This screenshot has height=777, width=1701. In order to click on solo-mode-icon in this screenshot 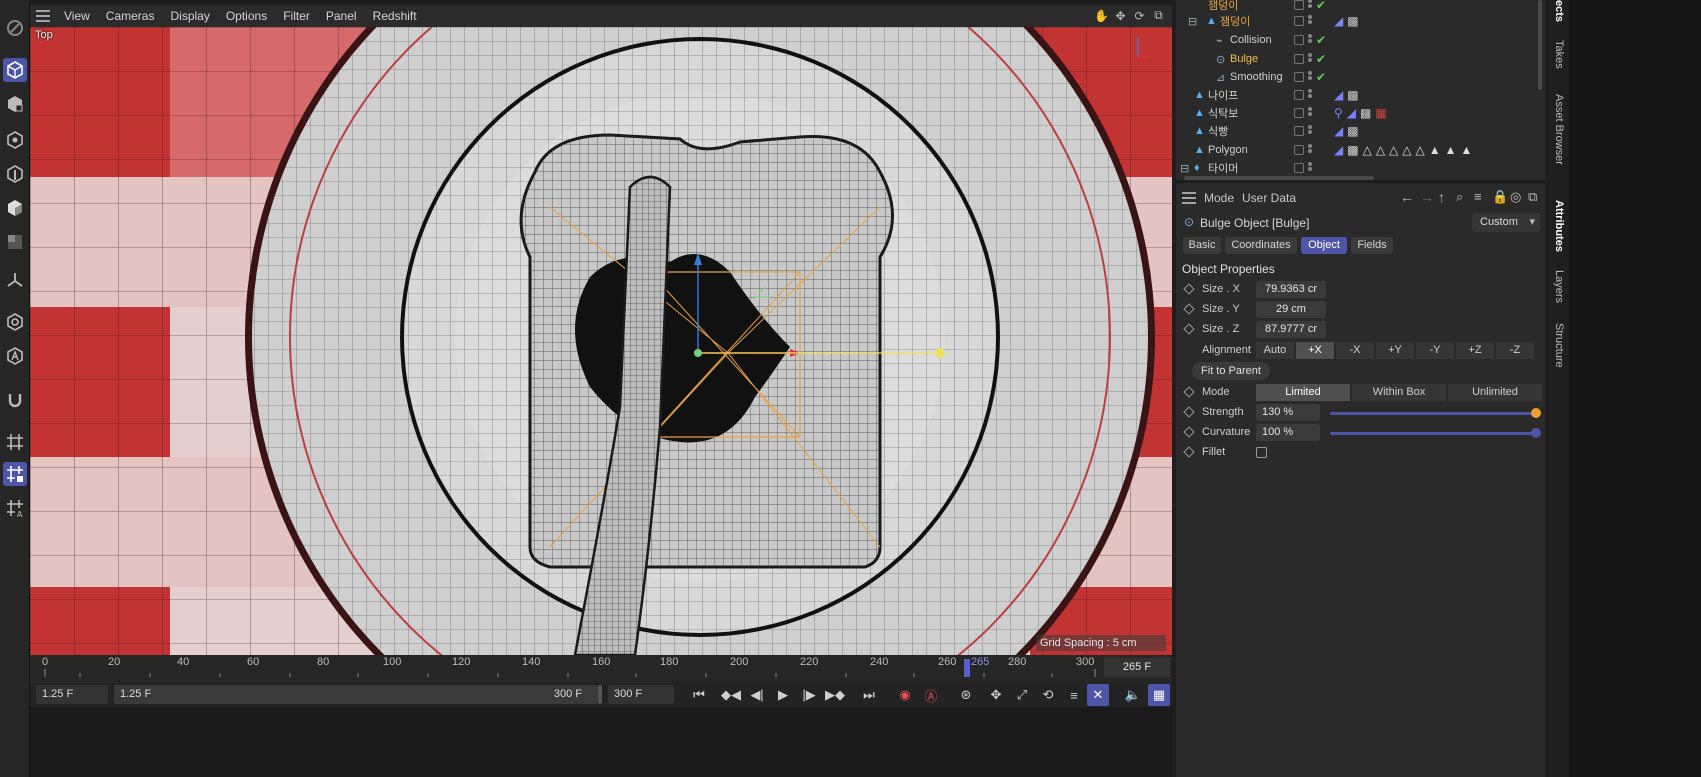, I will do `click(15, 356)`.